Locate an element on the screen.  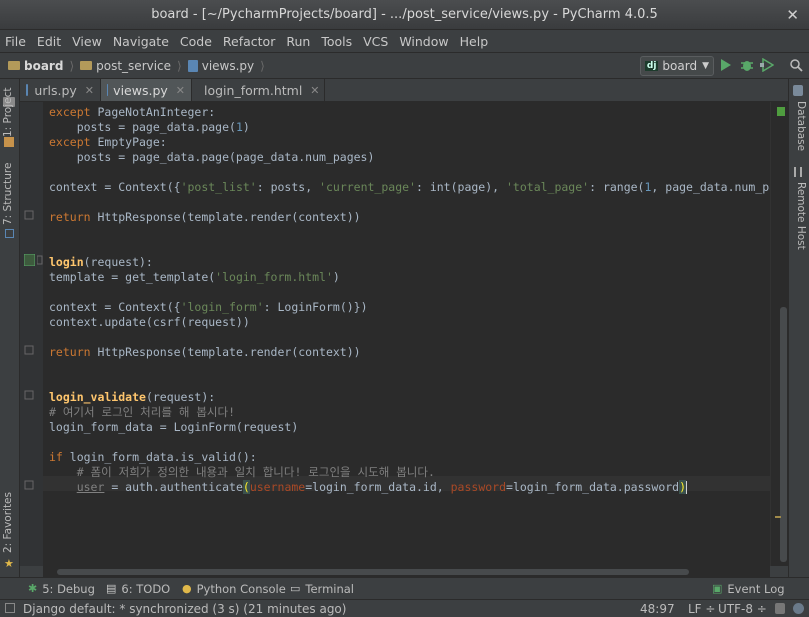
error-stripe is located at coordinates (779, 334).